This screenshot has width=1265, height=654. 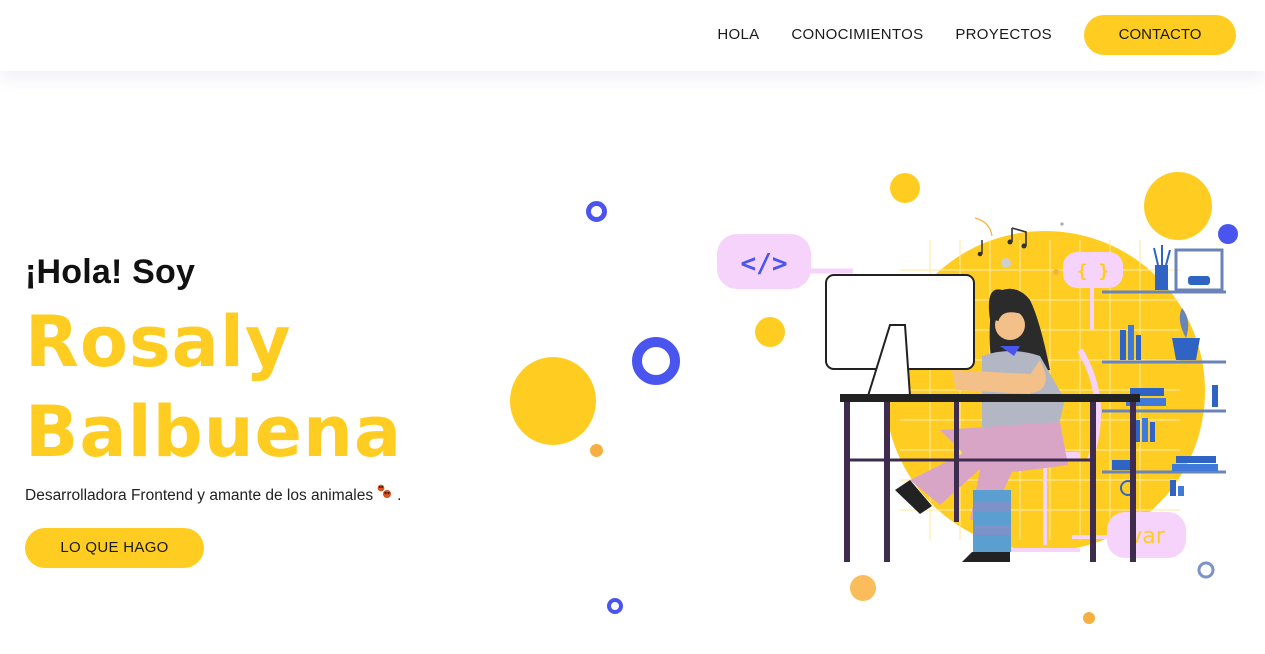 I want to click on hero-subtitle-end: ., so click(x=399, y=495).